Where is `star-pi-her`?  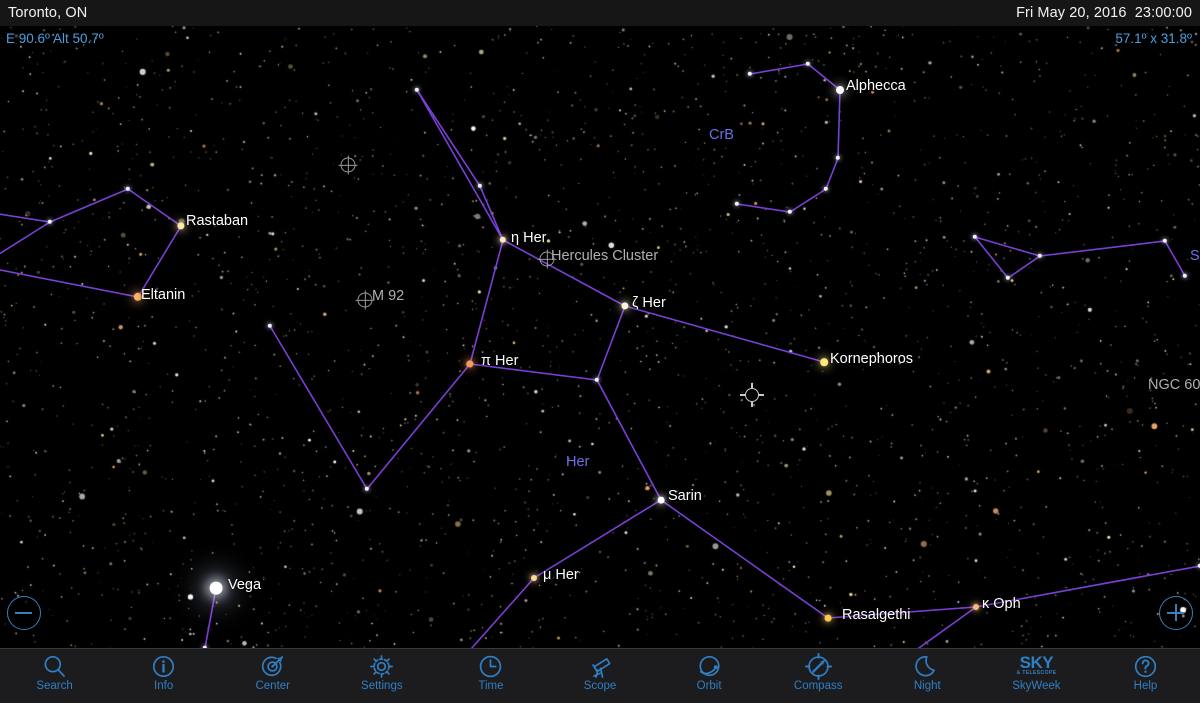
star-pi-her is located at coordinates (470, 364).